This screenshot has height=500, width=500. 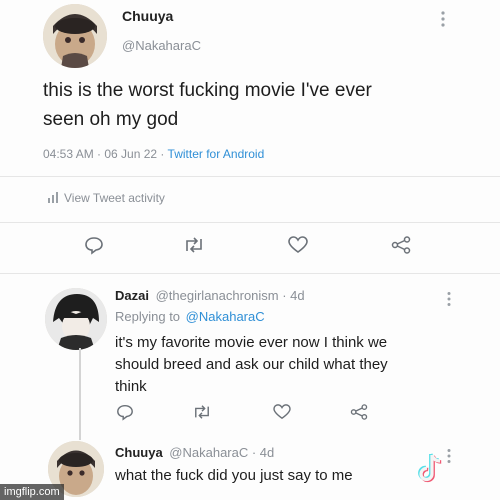 I want to click on user-handle: @thegirlanachronism · 4d, so click(x=230, y=295).